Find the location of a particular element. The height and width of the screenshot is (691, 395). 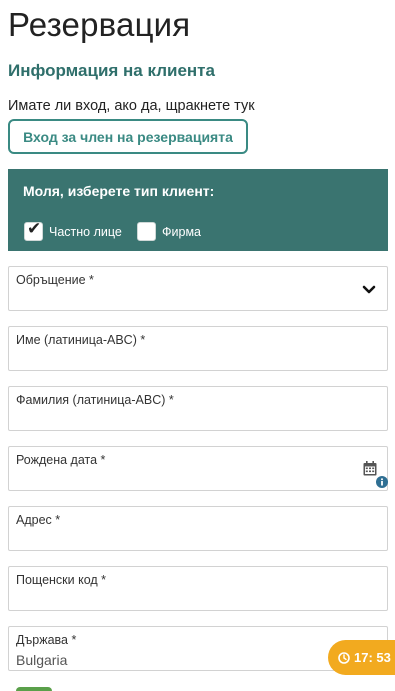

chevron-down-icon is located at coordinates (369, 289).